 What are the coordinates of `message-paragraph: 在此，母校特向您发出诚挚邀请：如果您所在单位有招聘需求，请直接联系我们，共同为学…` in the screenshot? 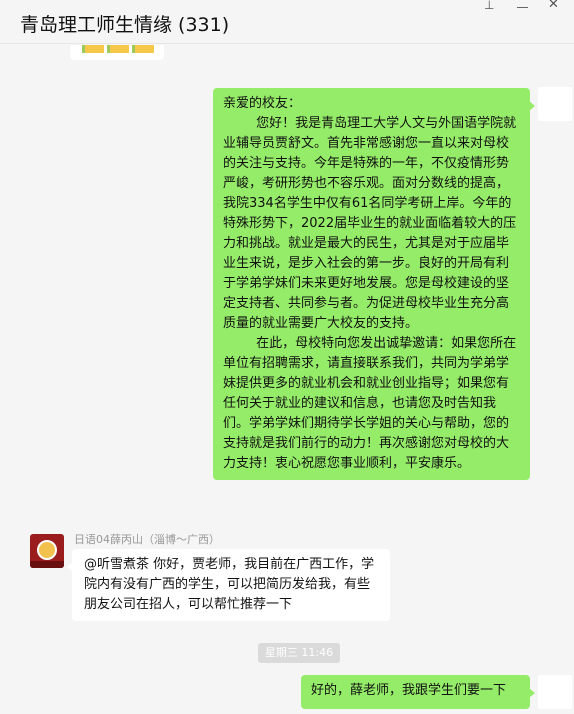 It's located at (370, 403).